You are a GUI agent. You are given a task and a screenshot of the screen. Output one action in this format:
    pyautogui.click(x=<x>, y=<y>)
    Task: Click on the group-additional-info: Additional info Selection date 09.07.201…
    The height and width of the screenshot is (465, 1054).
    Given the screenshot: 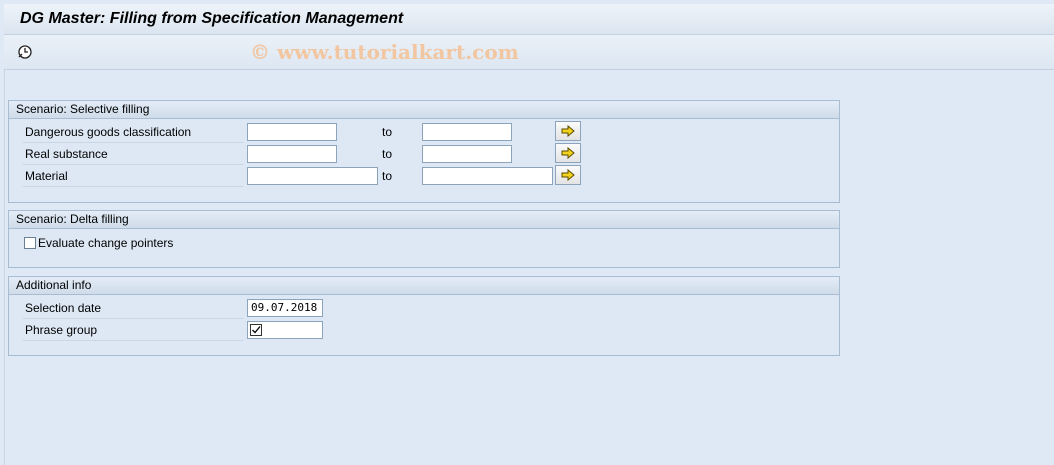 What is the action you would take?
    pyautogui.click(x=424, y=316)
    